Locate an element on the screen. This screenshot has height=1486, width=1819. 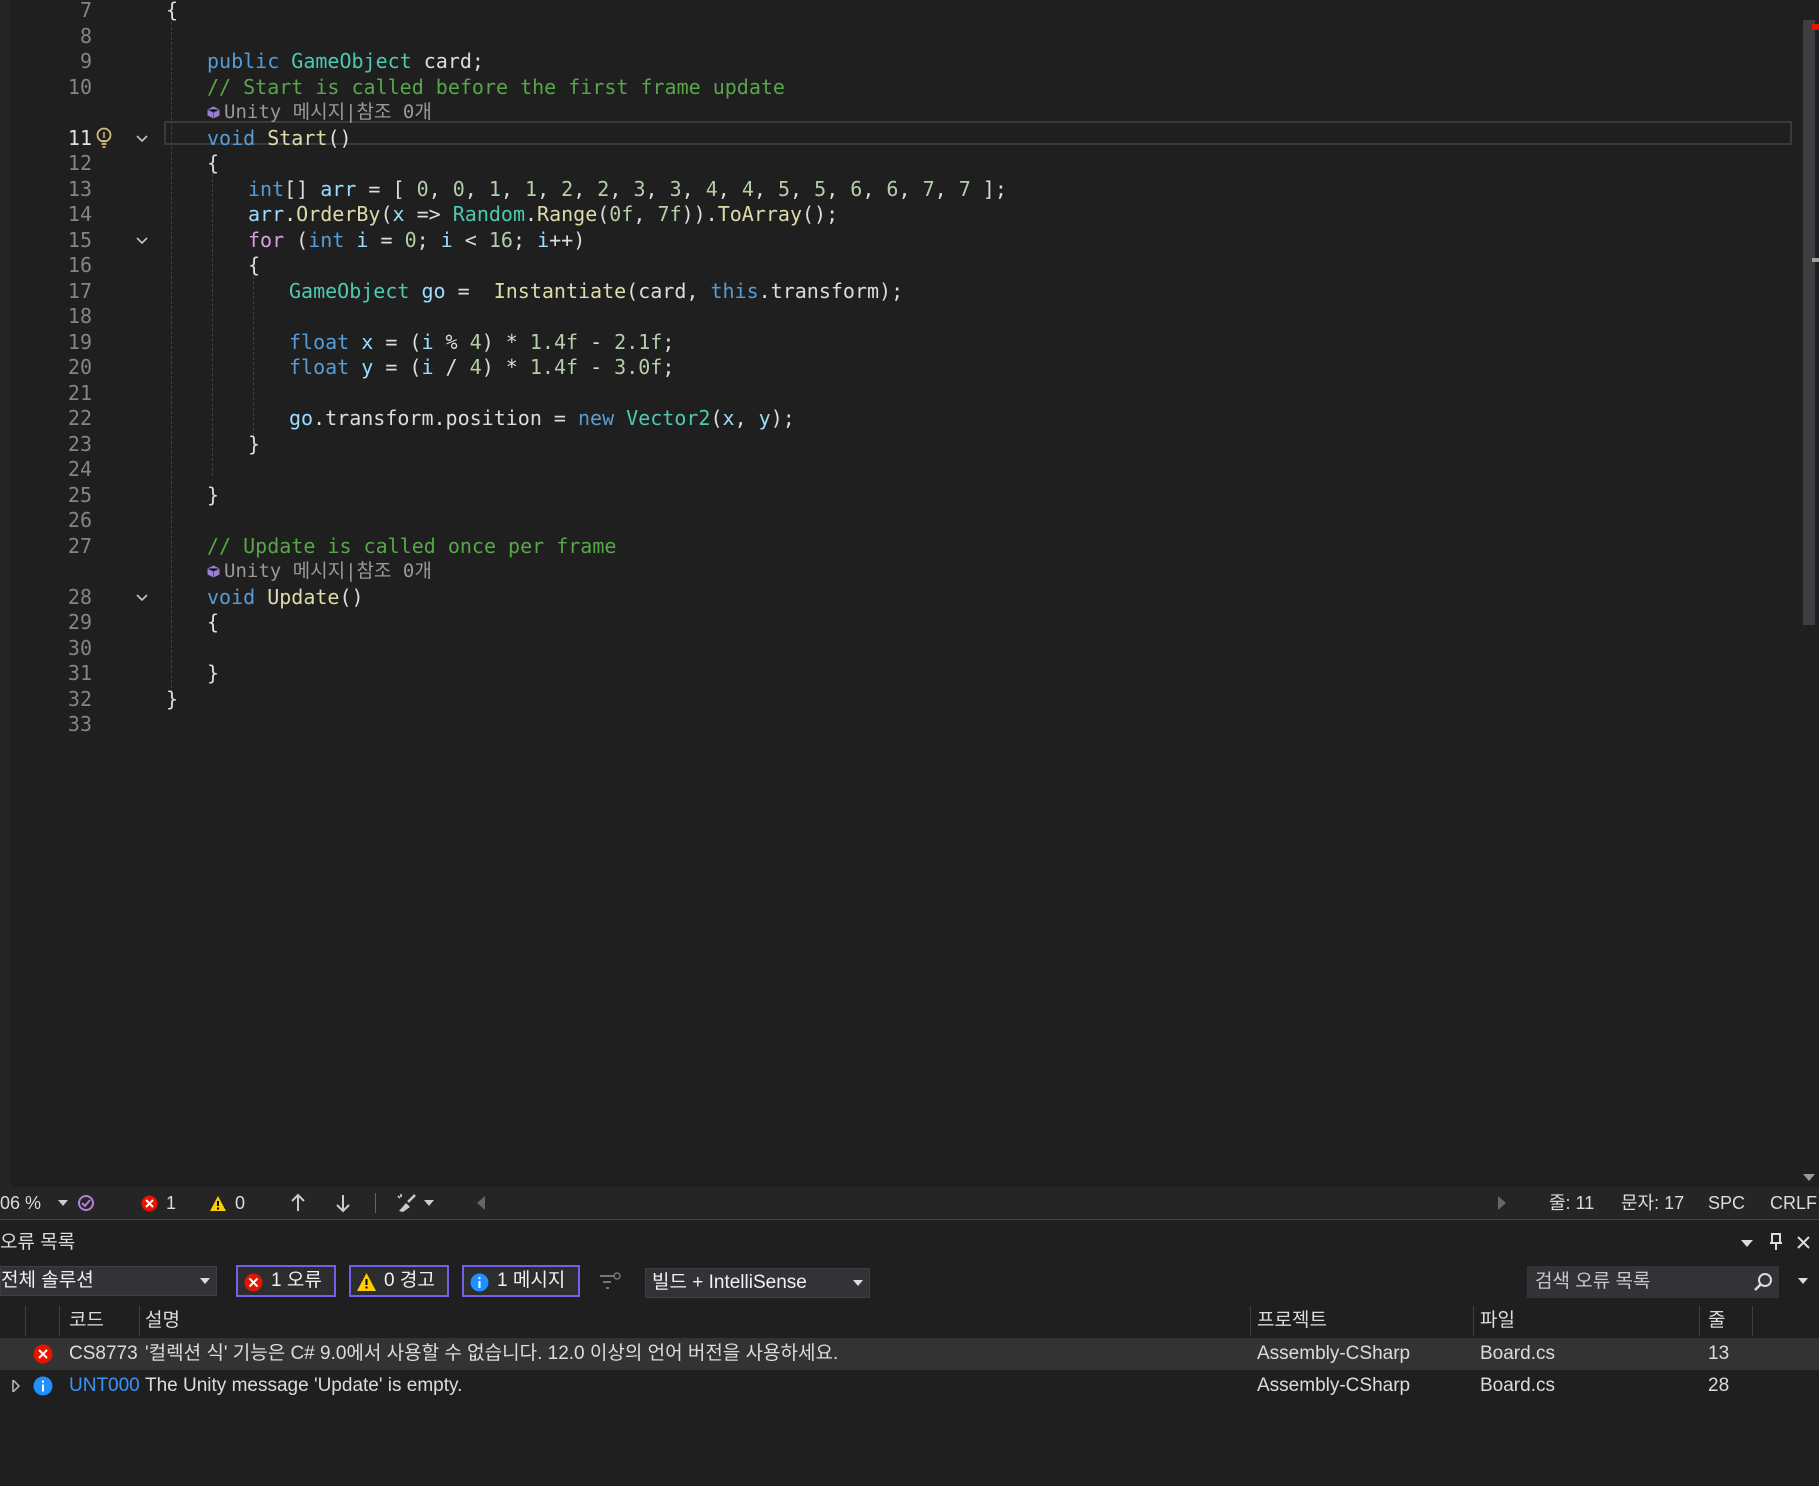
column-header-code: 코드 is located at coordinates (100, 1321).